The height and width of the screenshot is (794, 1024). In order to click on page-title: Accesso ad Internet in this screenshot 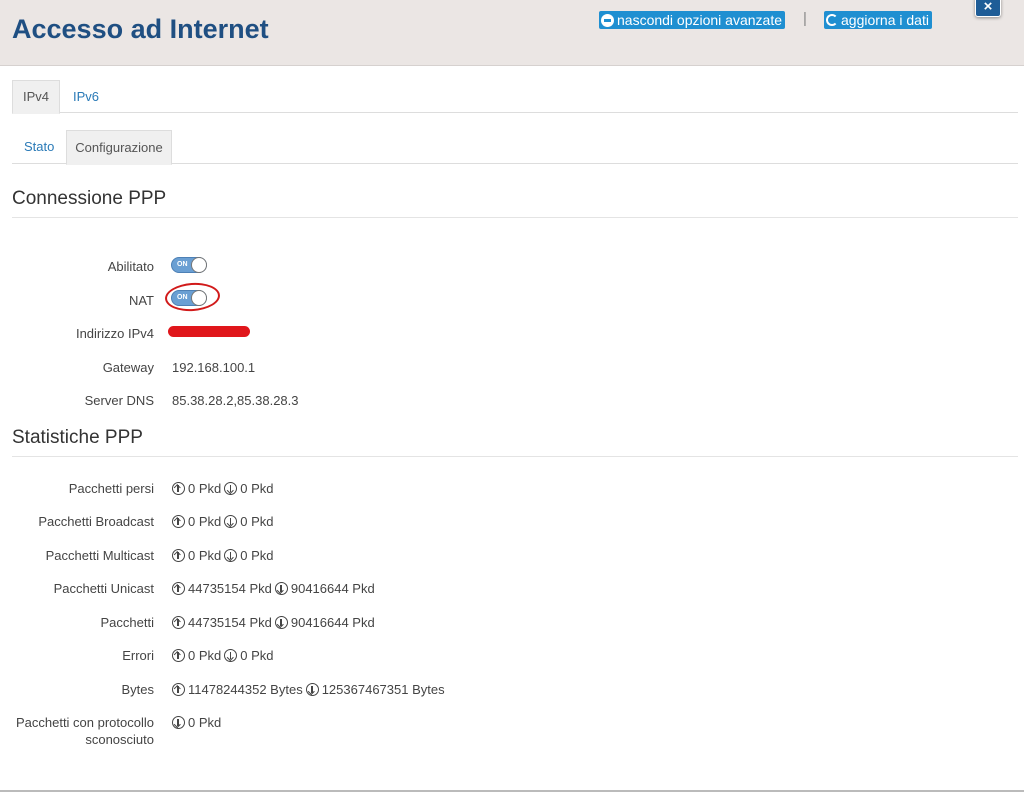, I will do `click(140, 29)`.